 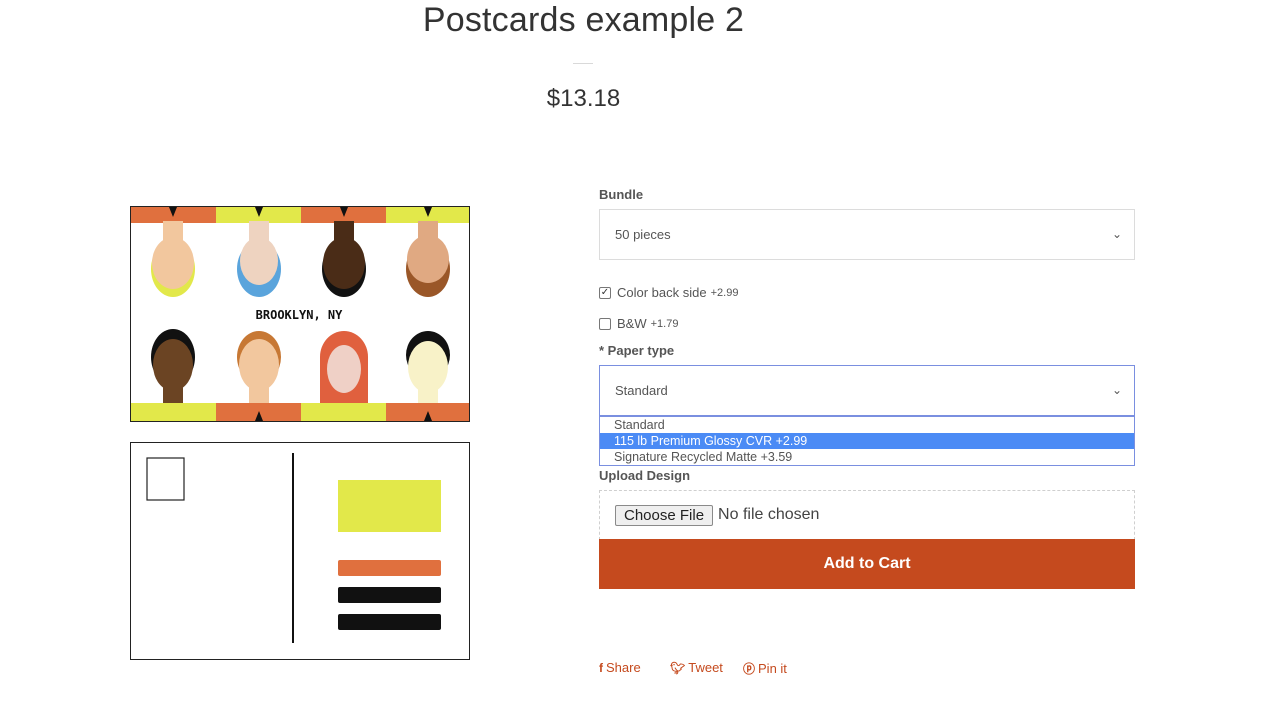 What do you see at coordinates (678, 667) in the screenshot?
I see `twitter-icon: 🐦︎` at bounding box center [678, 667].